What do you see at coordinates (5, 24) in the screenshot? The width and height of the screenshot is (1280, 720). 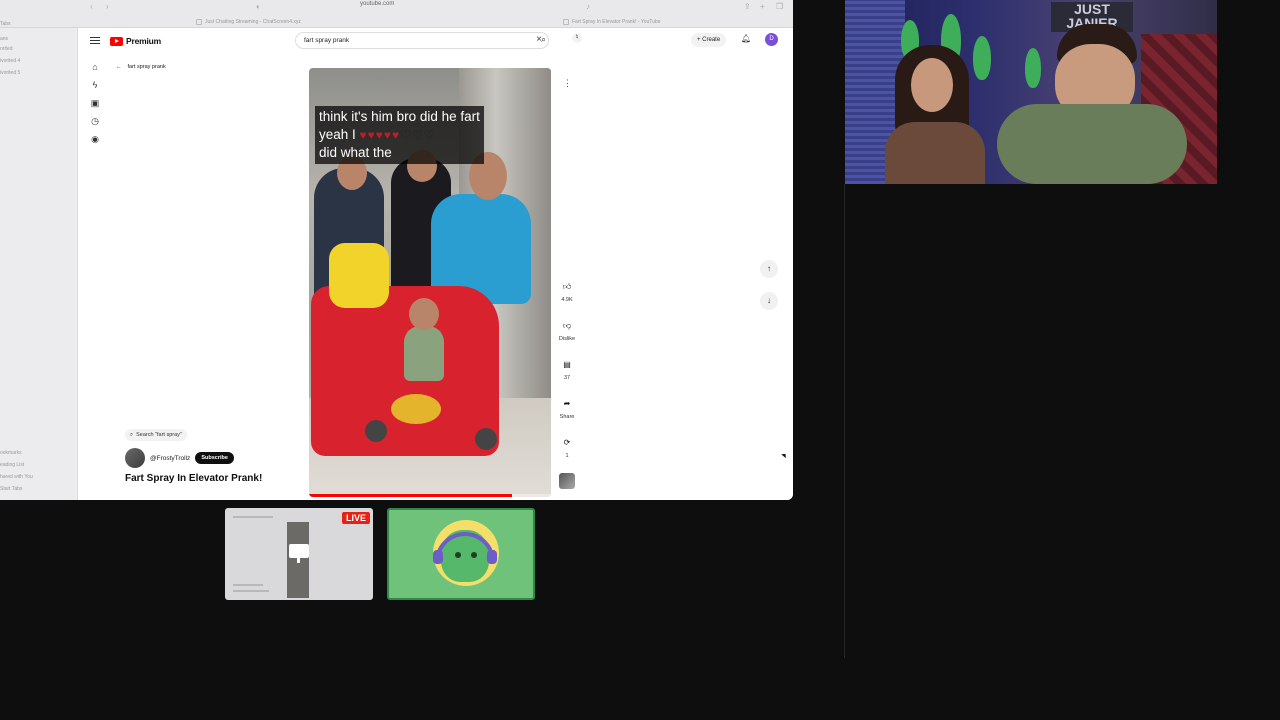 I see `sidebar-fragment: Tabs` at bounding box center [5, 24].